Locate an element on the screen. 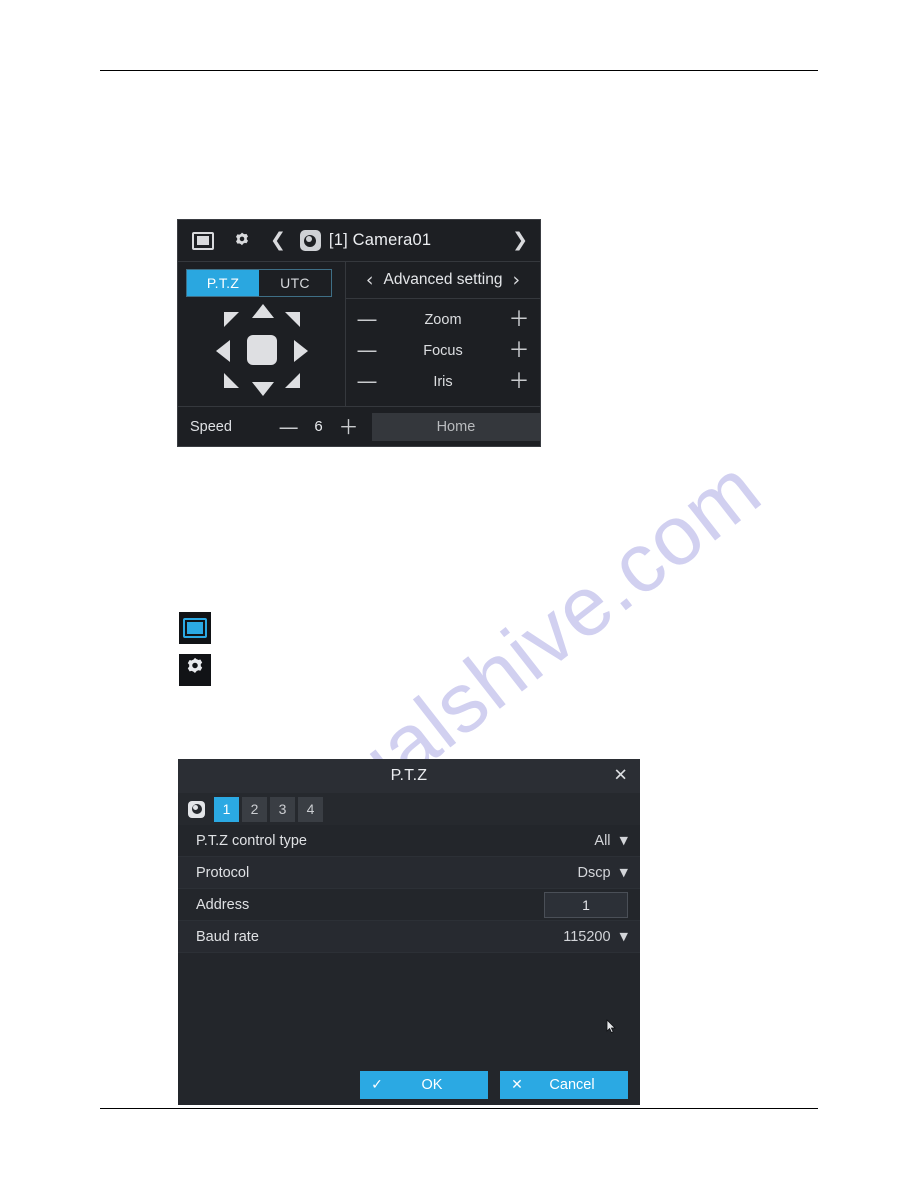 The width and height of the screenshot is (918, 1188). channel-tab-3: 3 is located at coordinates (282, 809).